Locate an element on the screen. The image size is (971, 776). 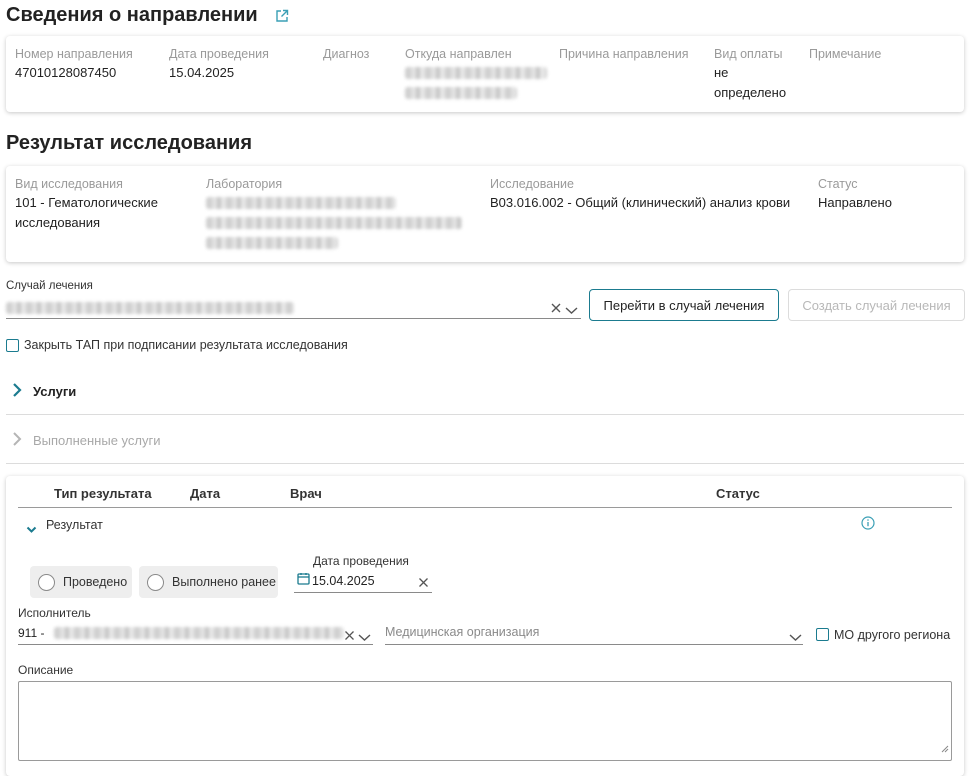
close-tap-checkbox is located at coordinates (12, 345).